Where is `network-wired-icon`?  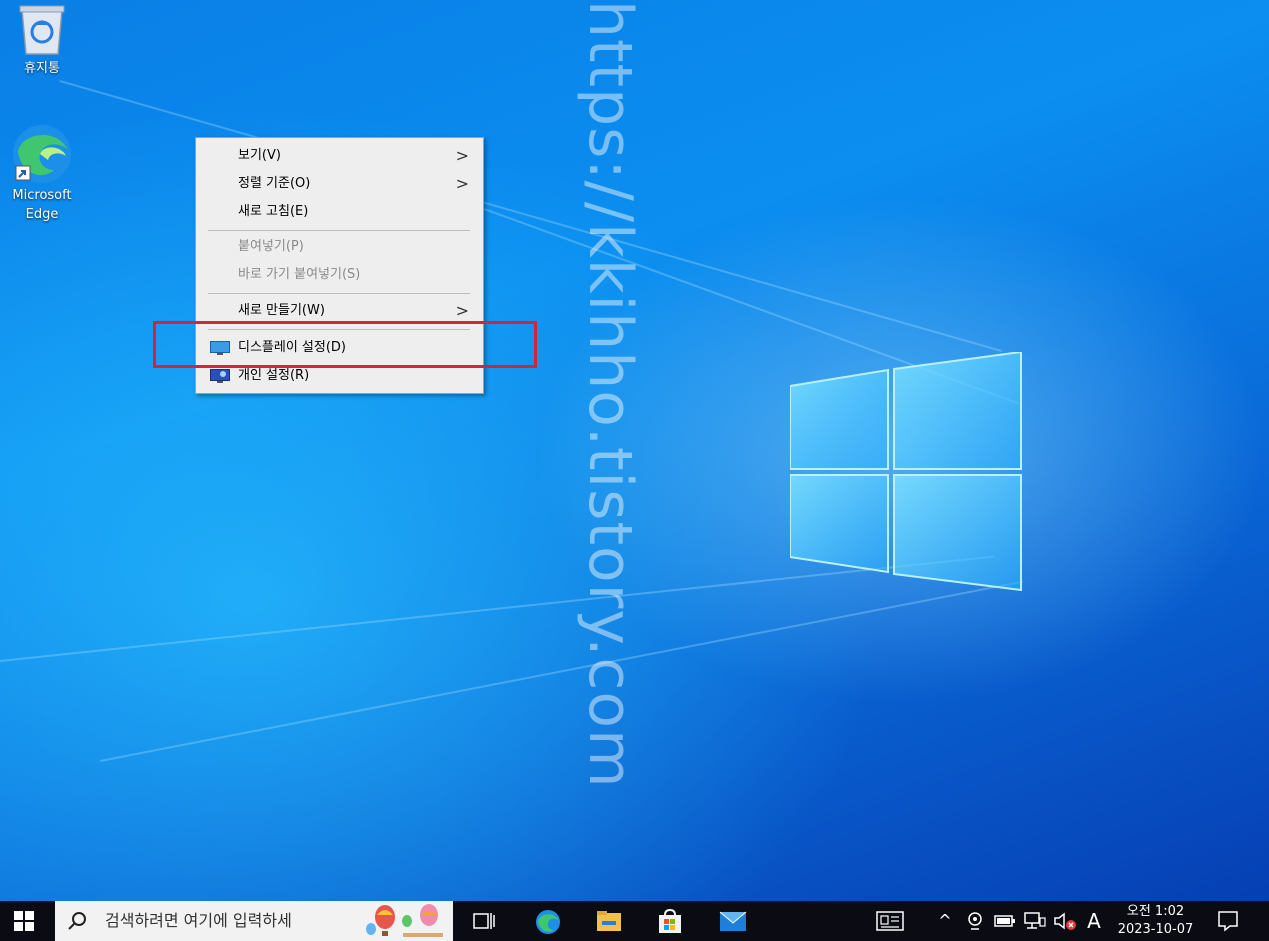
network-wired-icon is located at coordinates (1035, 920).